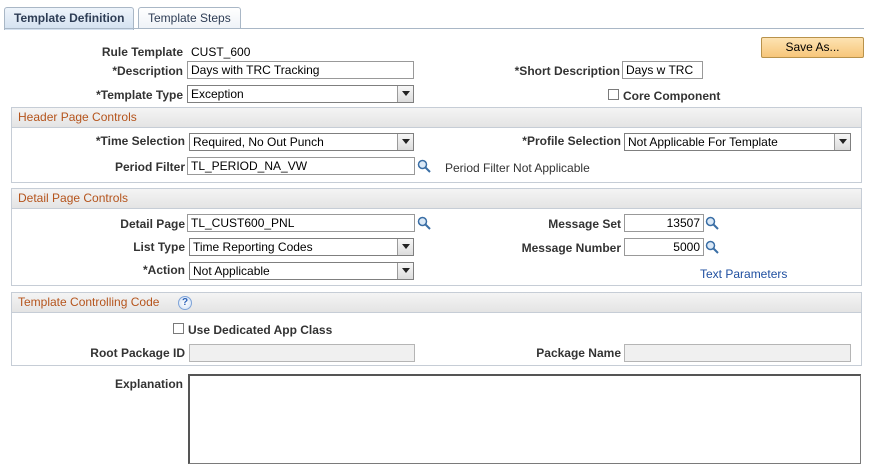  What do you see at coordinates (662, 70) in the screenshot?
I see `short-description-field: Days w TRC` at bounding box center [662, 70].